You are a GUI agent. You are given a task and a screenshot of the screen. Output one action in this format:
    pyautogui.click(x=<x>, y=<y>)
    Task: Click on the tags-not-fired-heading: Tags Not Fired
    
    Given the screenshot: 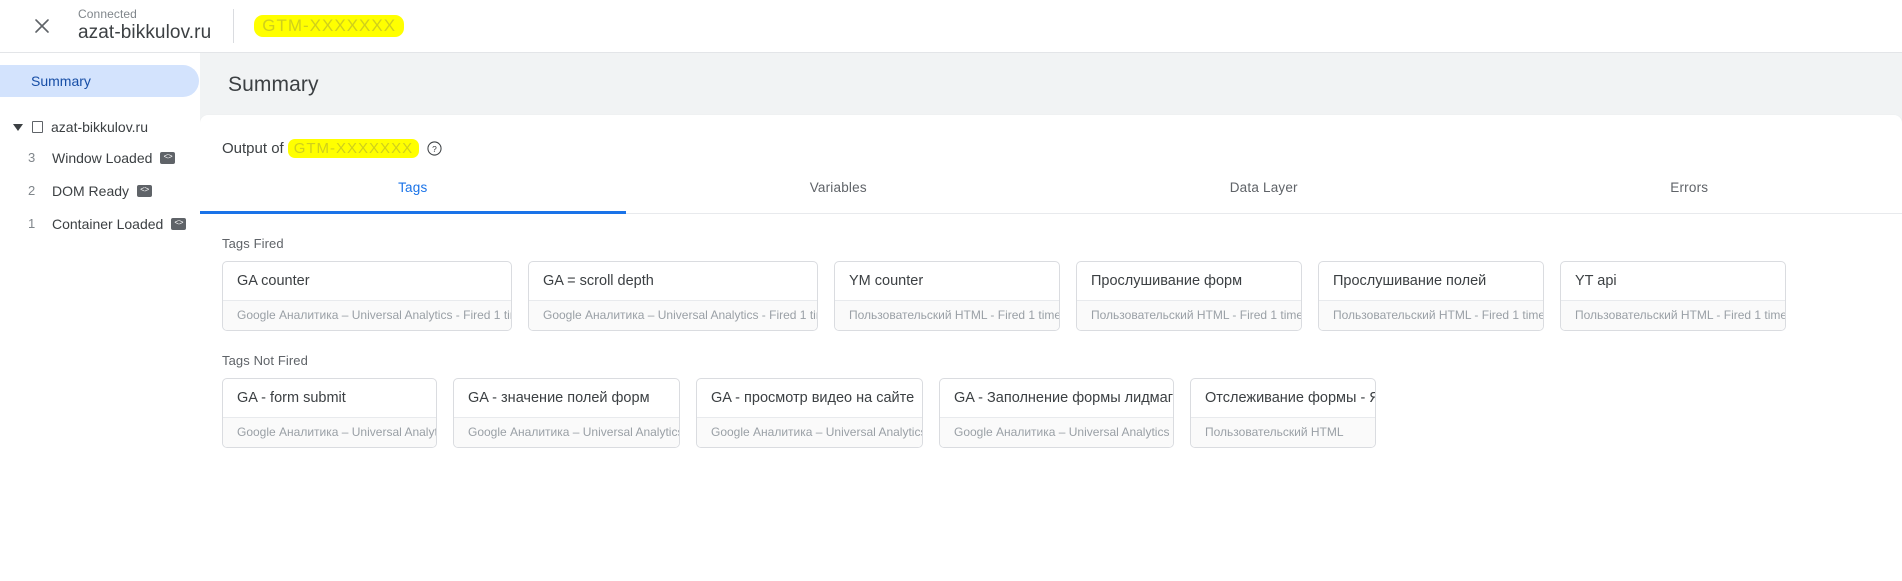 What is the action you would take?
    pyautogui.click(x=265, y=360)
    